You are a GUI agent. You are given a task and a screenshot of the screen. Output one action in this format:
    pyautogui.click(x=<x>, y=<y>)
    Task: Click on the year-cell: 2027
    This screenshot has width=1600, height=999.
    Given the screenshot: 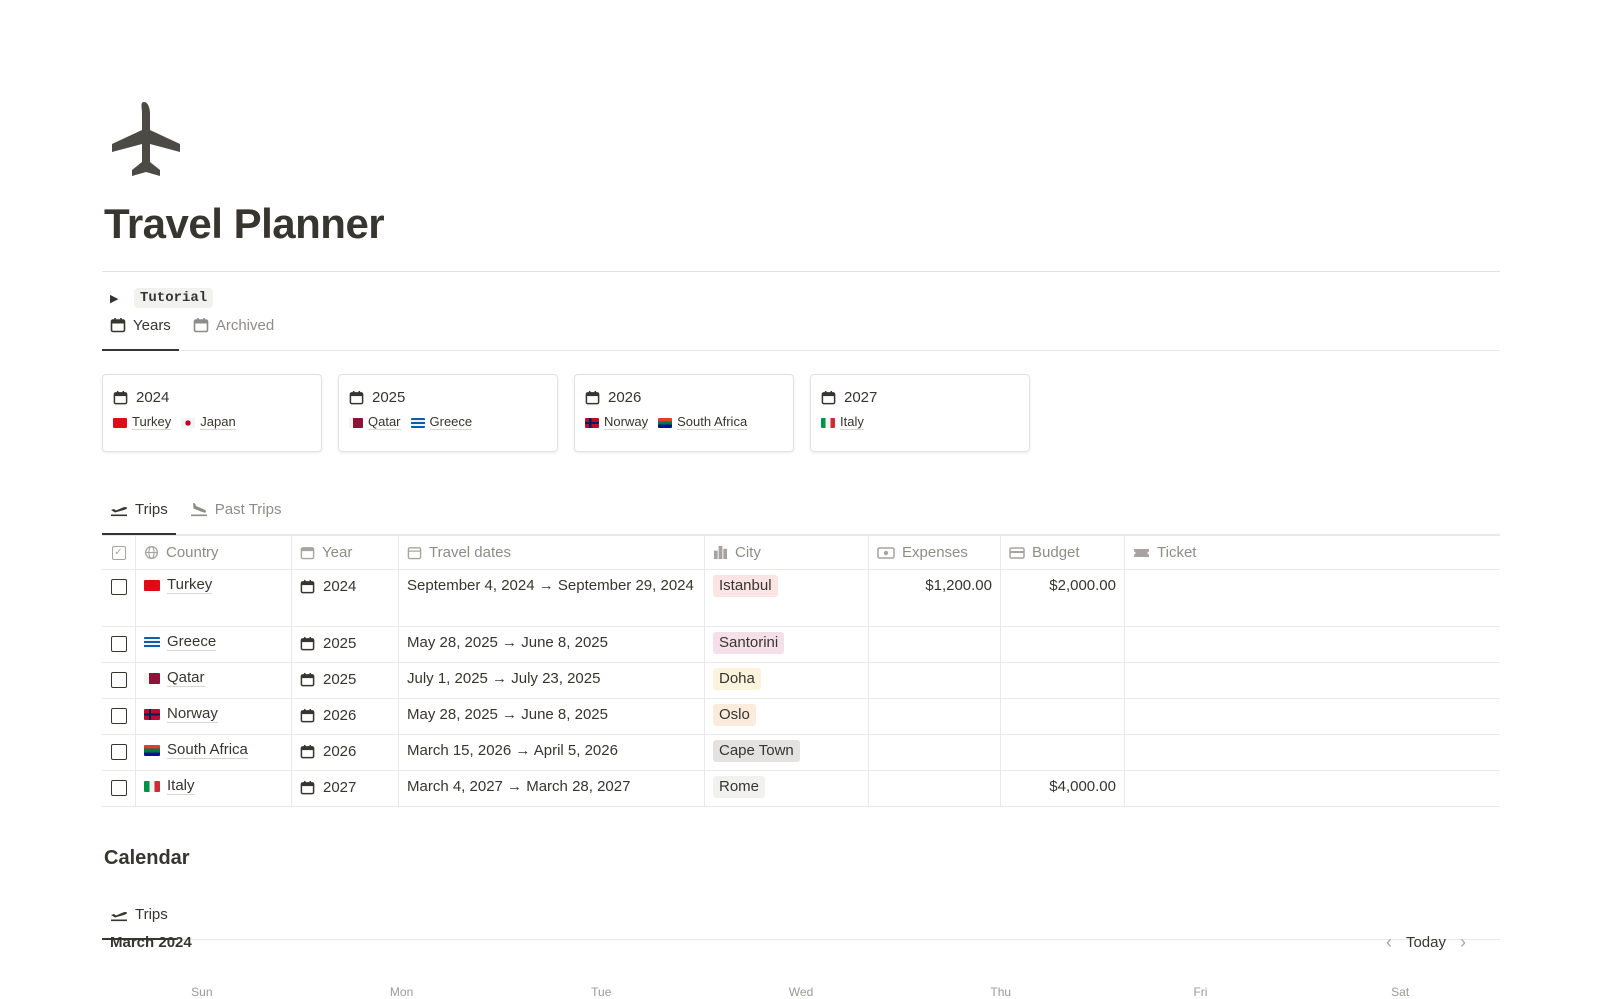 What is the action you would take?
    pyautogui.click(x=345, y=788)
    